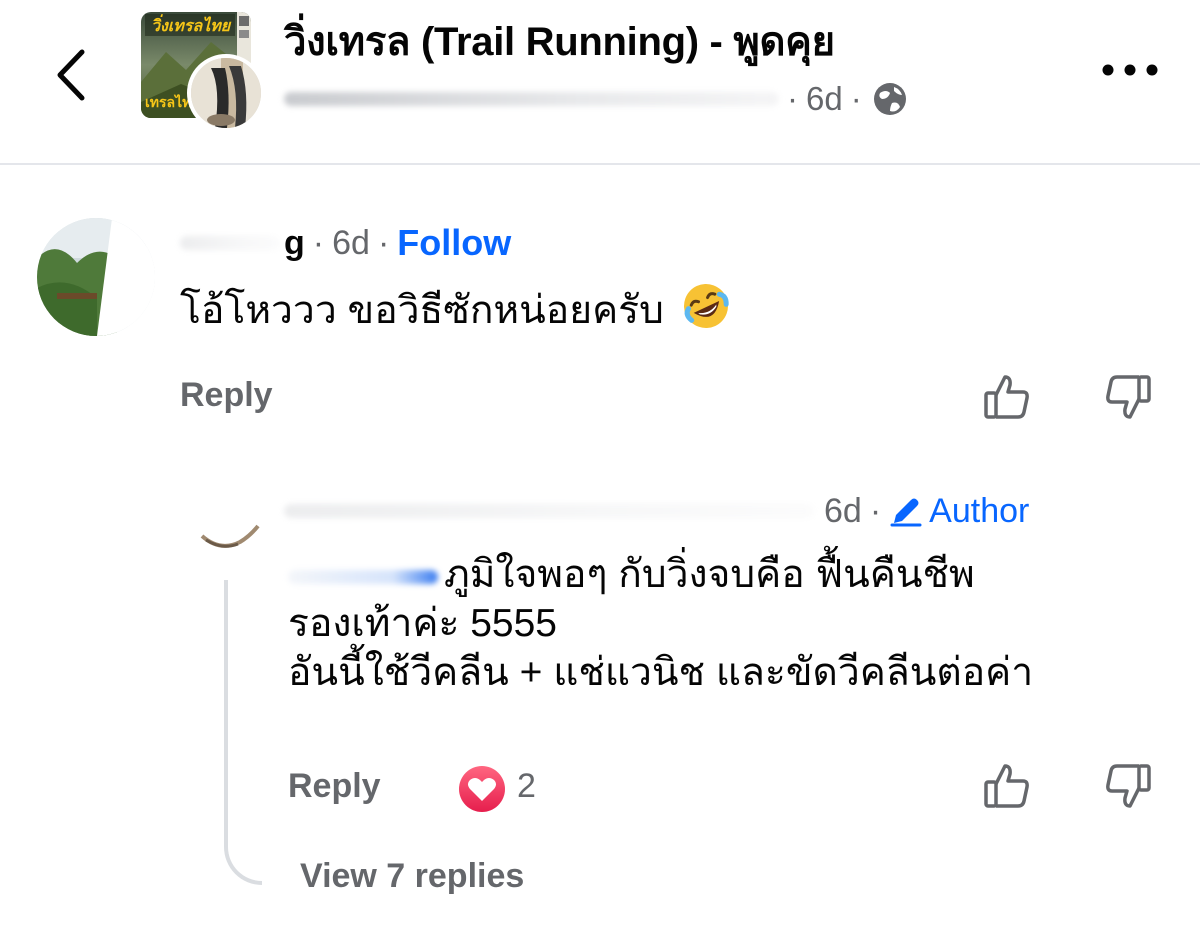 This screenshot has height=927, width=1200. I want to click on author-badge: Author, so click(959, 511).